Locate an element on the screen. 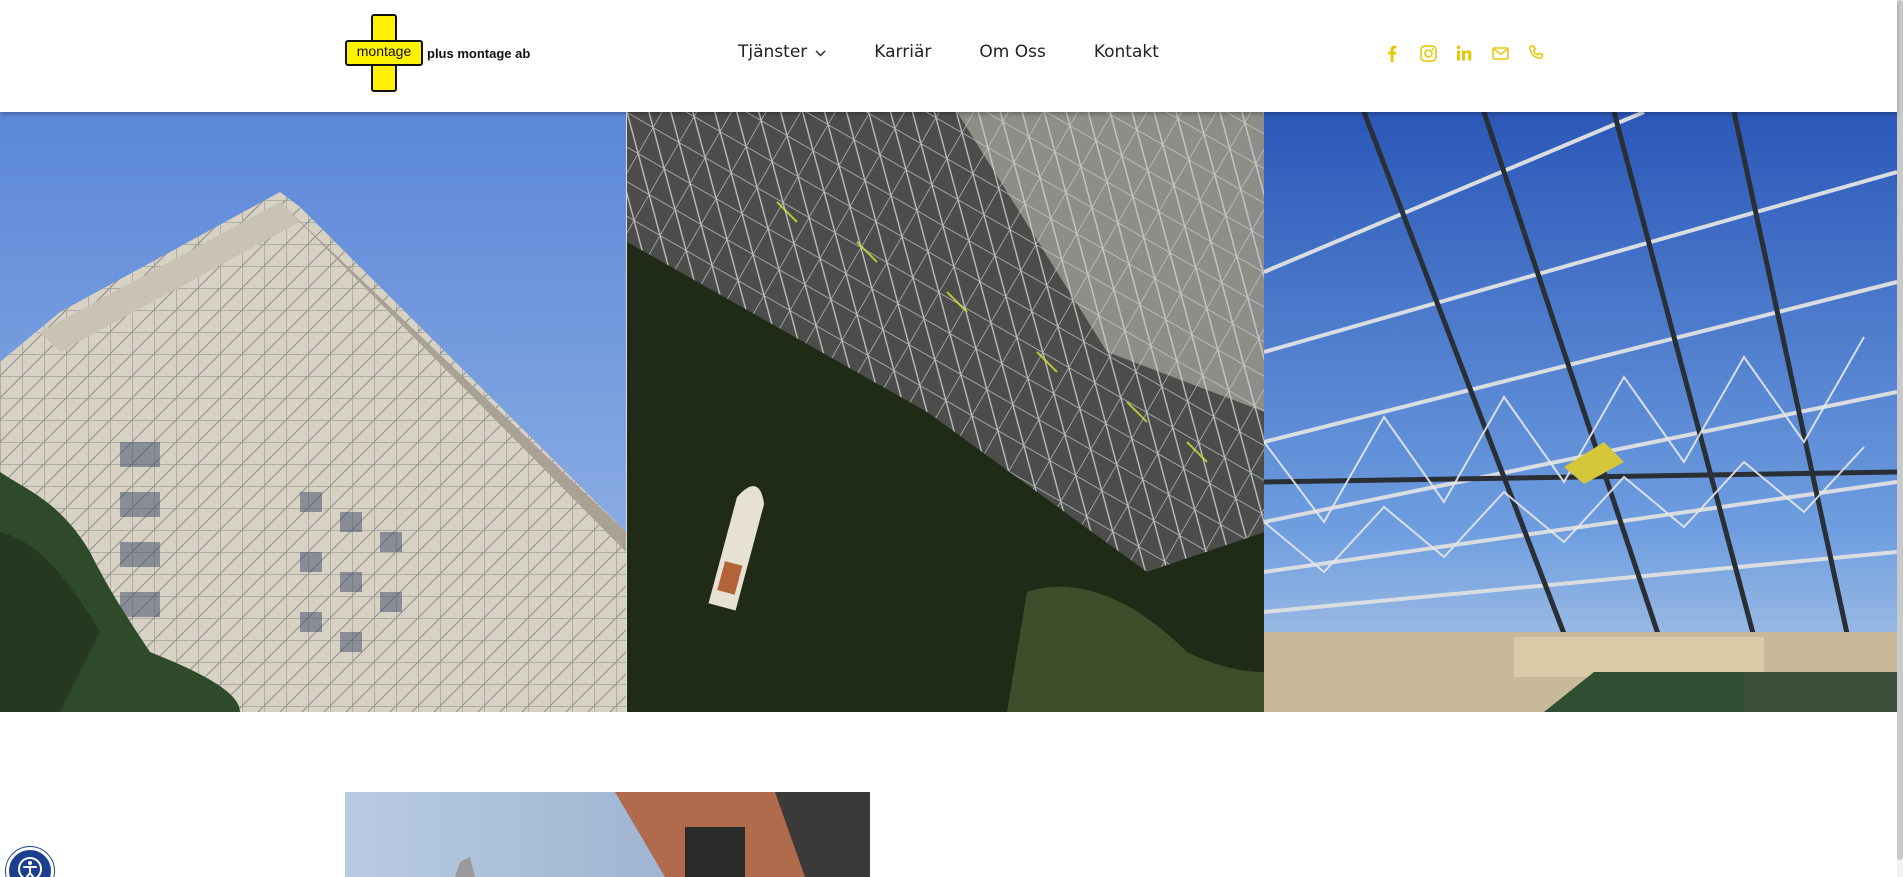 The height and width of the screenshot is (877, 1903). page-scrollbar is located at coordinates (1900, 438).